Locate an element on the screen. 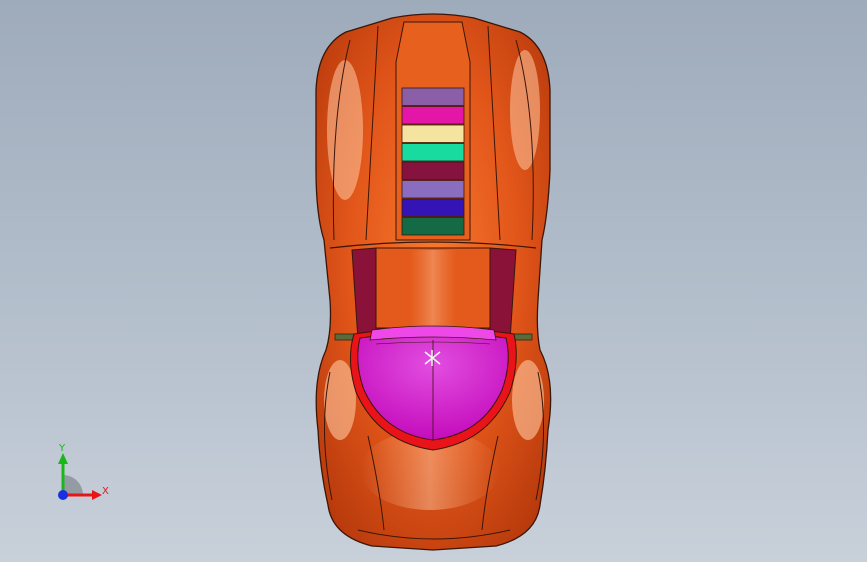 Image resolution: width=867 pixels, height=562 pixels. body-highlight-right is located at coordinates (525, 110).